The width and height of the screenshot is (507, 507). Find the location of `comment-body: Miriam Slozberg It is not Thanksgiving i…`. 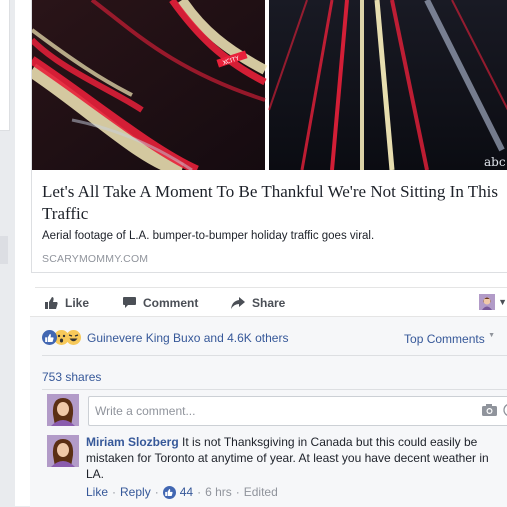

comment-body: Miriam Slozberg It is not Thanksgiving i… is located at coordinates (291, 458).